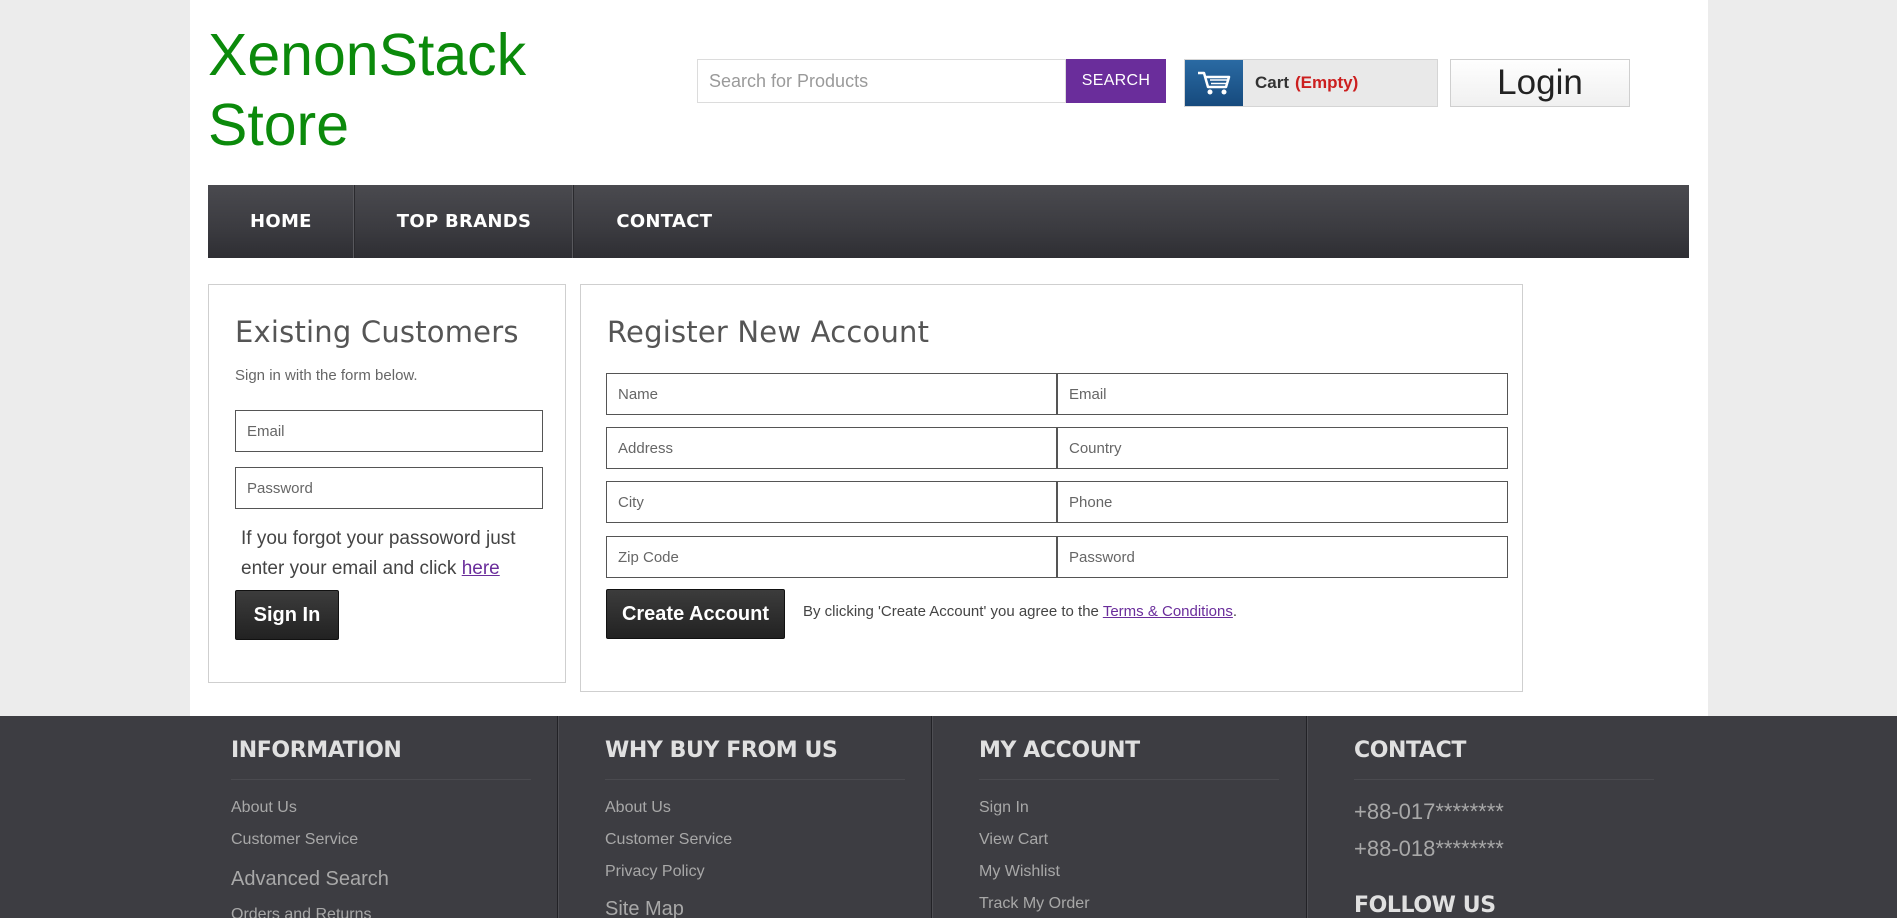 This screenshot has height=918, width=1897. What do you see at coordinates (1282, 502) in the screenshot?
I see `register-phone-field` at bounding box center [1282, 502].